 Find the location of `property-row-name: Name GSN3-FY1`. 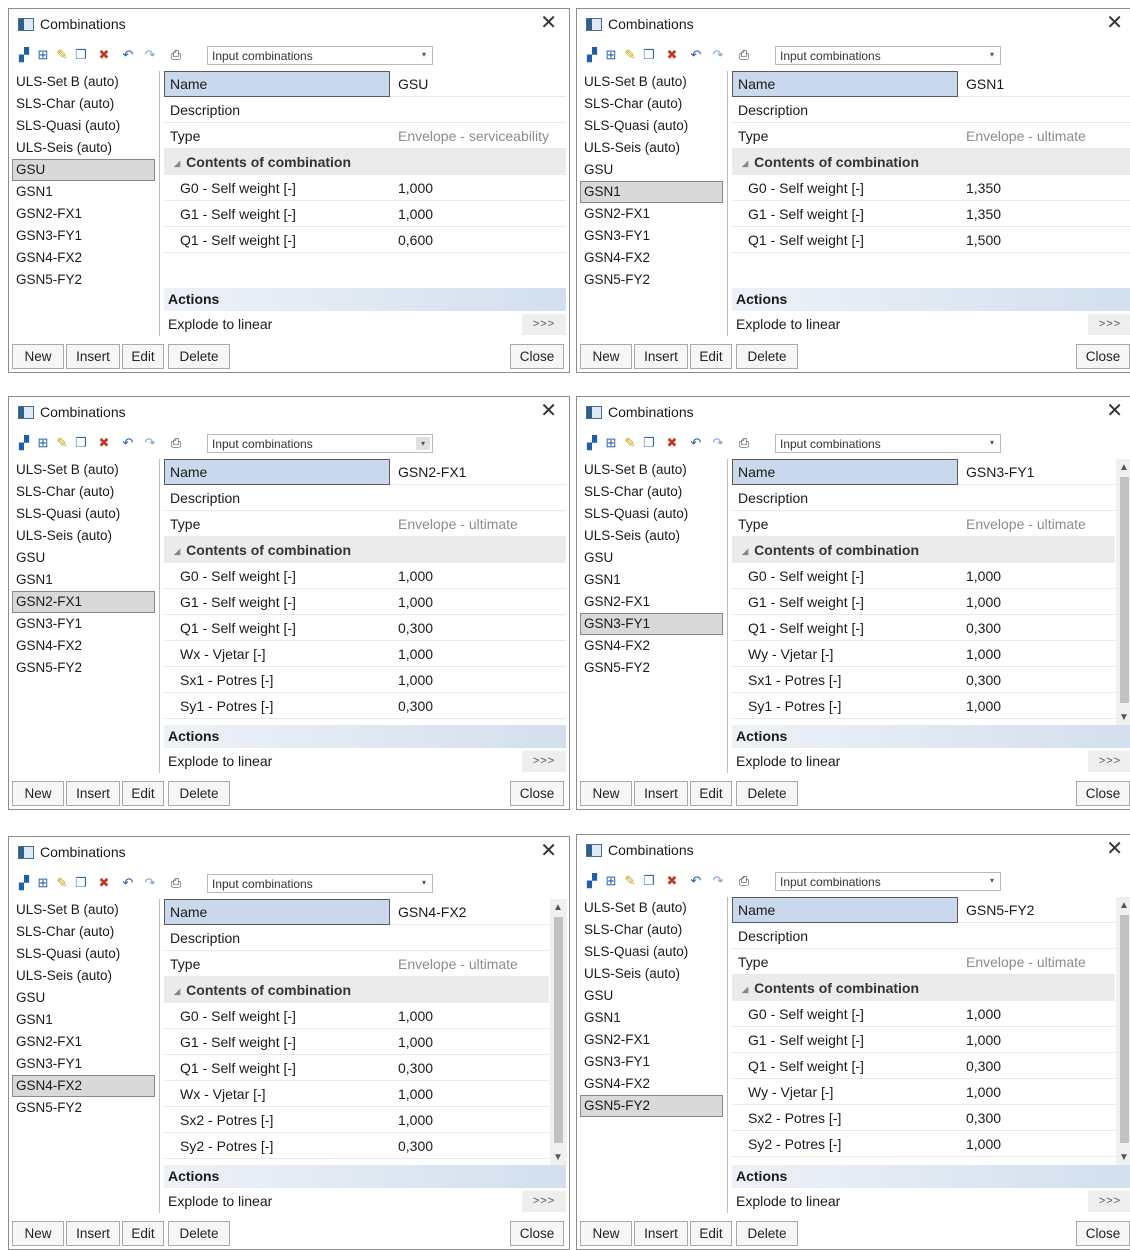

property-row-name: Name GSN3-FY1 is located at coordinates (923, 472).